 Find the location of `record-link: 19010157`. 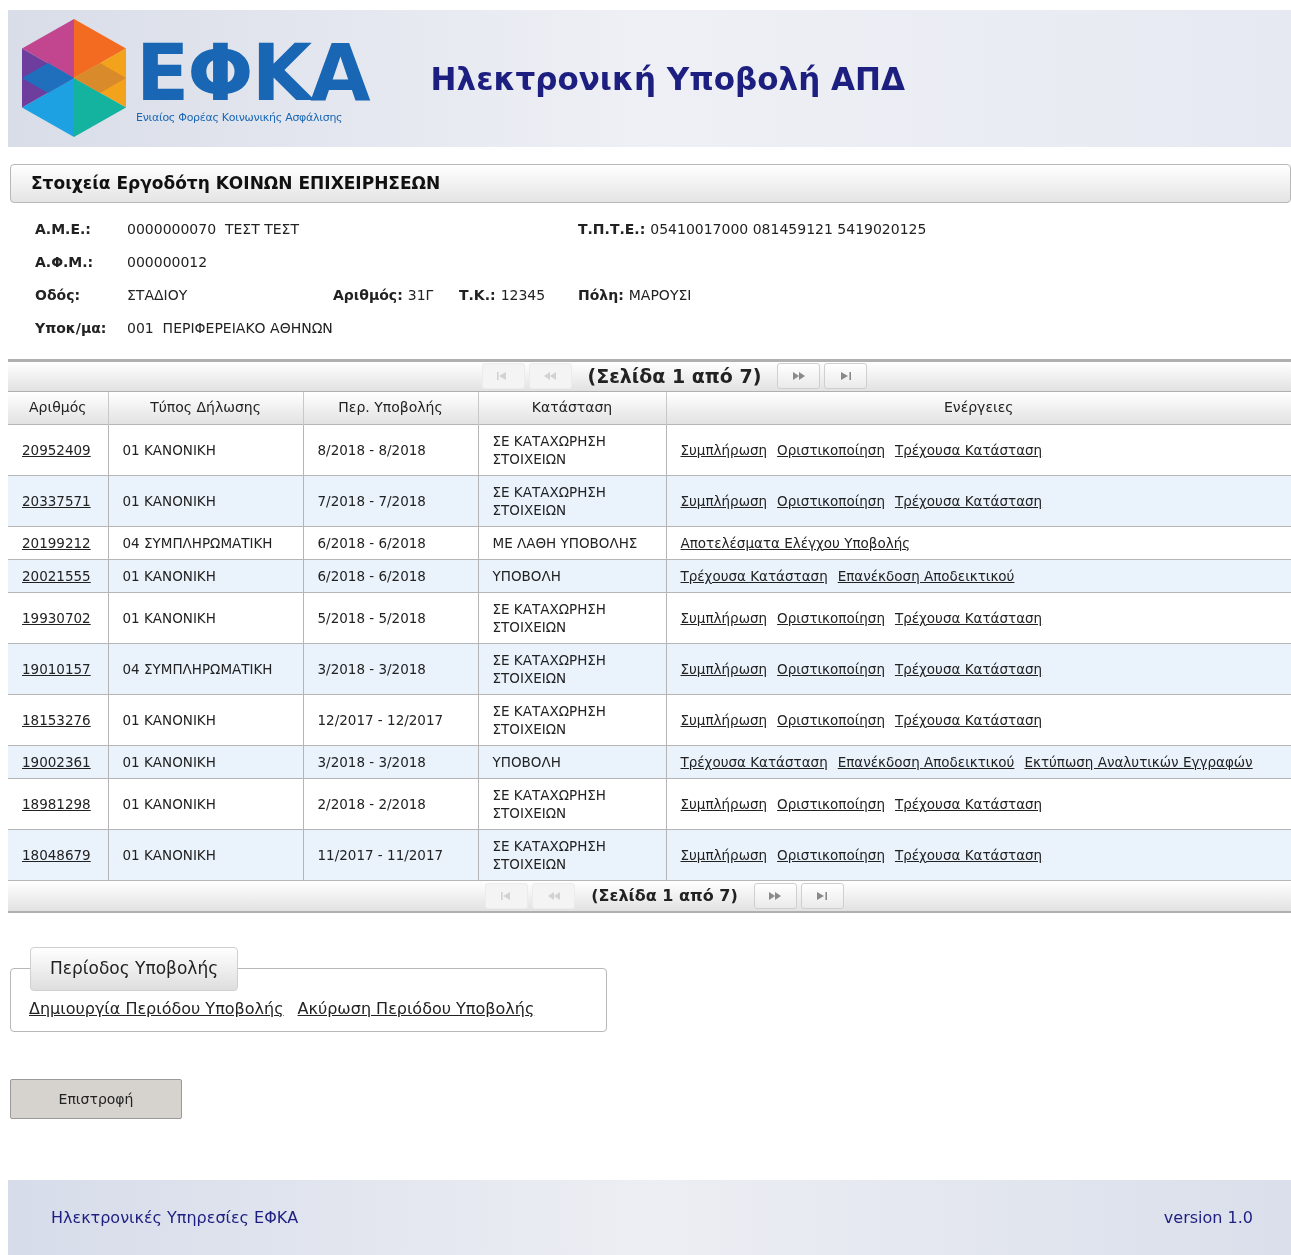

record-link: 19010157 is located at coordinates (56, 668).